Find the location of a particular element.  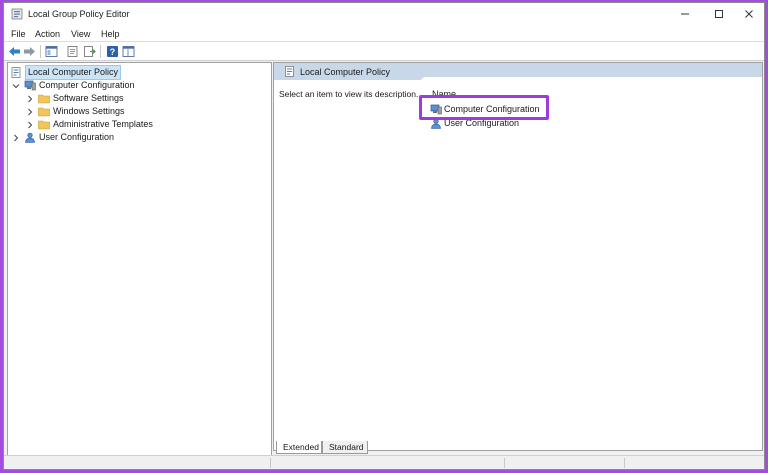

maximize-button is located at coordinates (719, 14).